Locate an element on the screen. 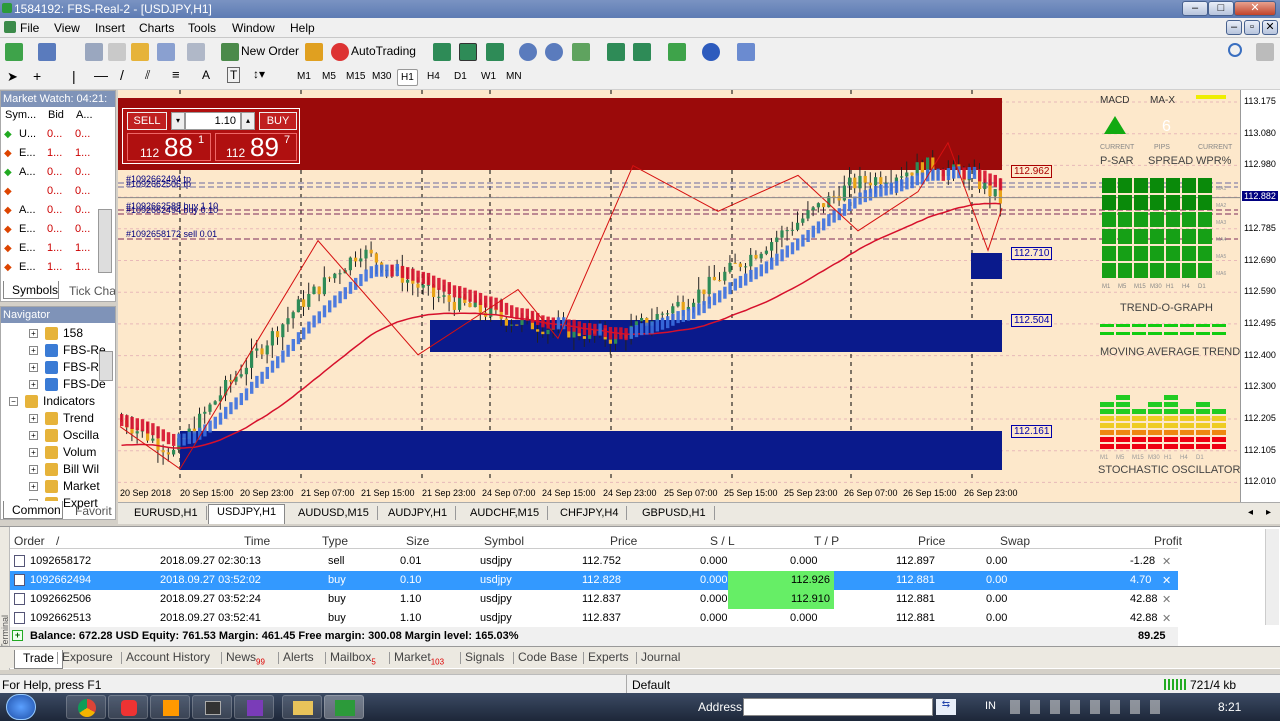 This screenshot has height=721, width=1280. menu-file: File is located at coordinates (29, 28).